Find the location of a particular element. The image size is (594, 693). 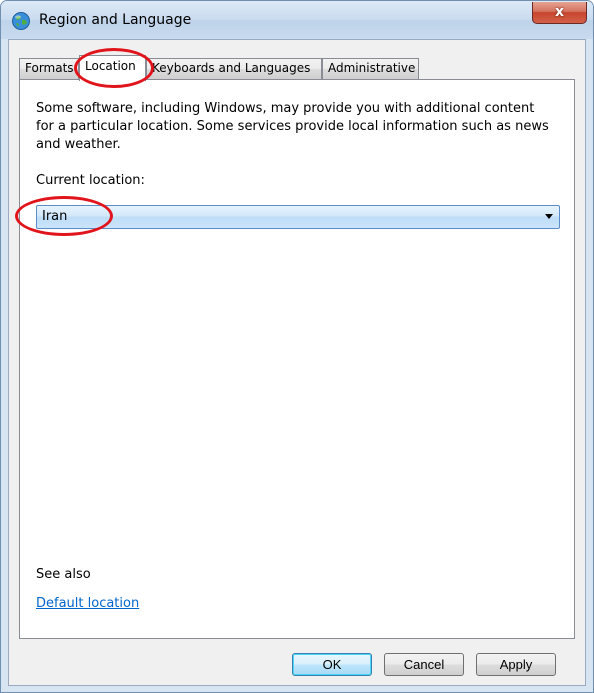

tab-administrative: Administrative is located at coordinates (370, 68).